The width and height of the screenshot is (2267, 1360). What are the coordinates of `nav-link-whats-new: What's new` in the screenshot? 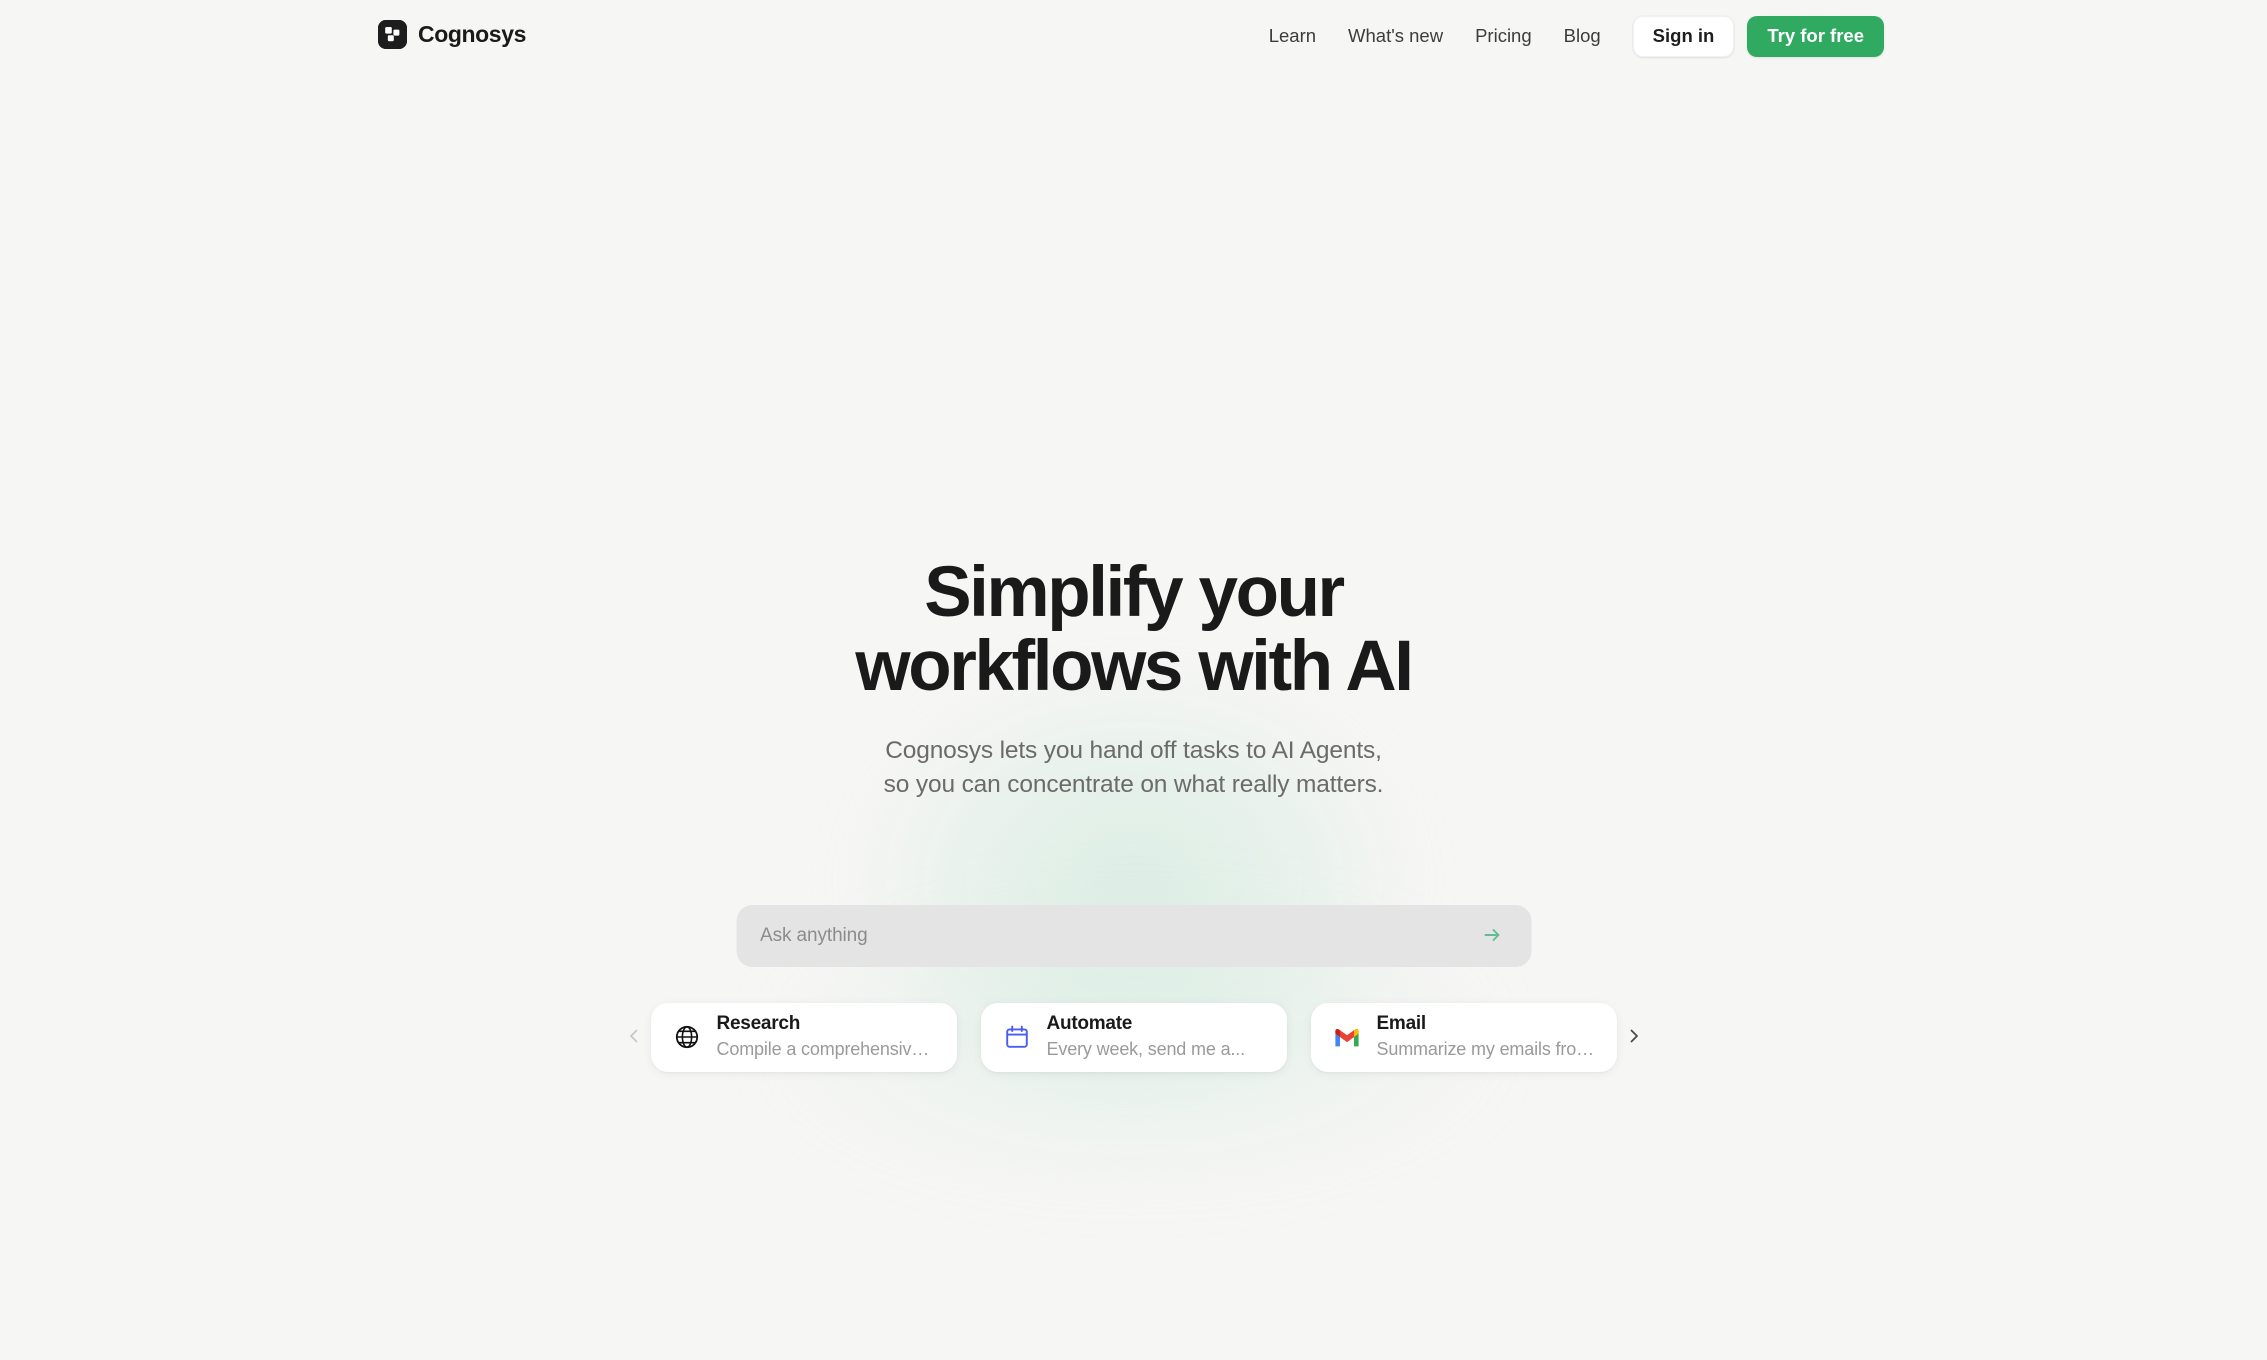 It's located at (1395, 36).